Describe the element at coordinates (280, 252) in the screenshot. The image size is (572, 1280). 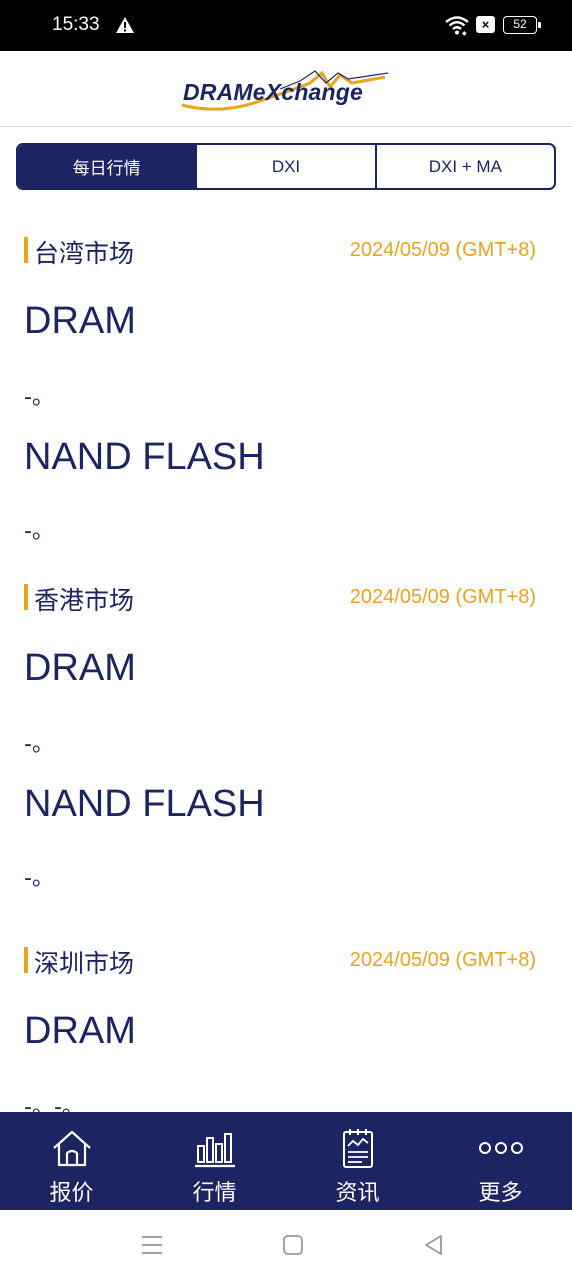
I see `market-header: 台湾市场 2024/05/09 (GMT+8)` at that location.